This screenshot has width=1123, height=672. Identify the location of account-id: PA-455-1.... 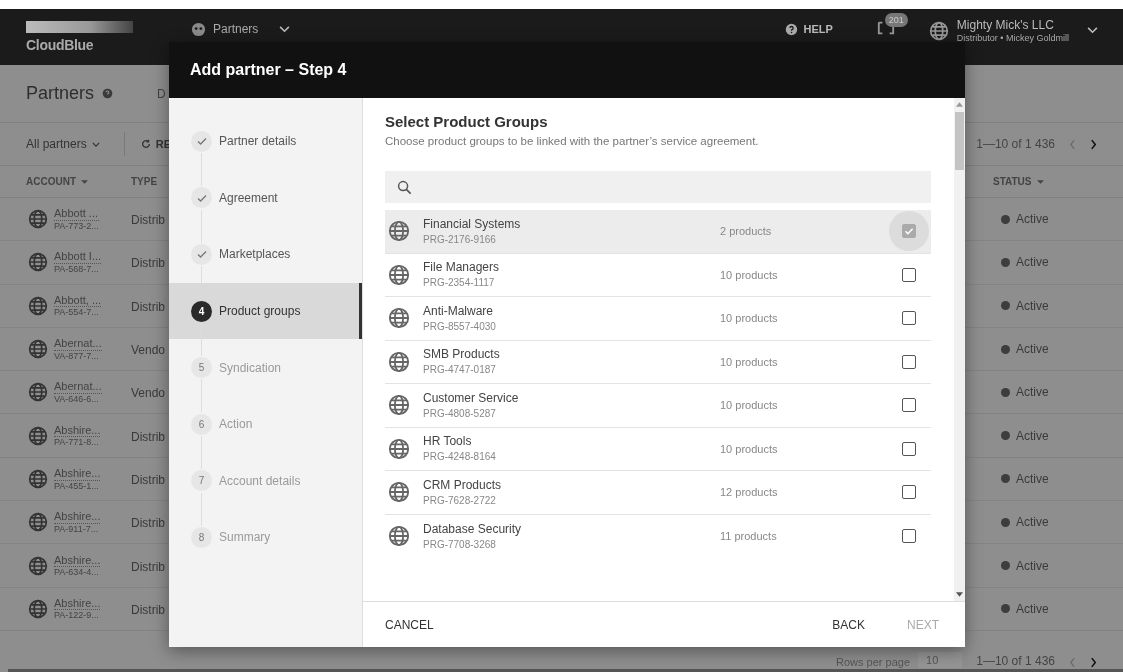
(77, 485).